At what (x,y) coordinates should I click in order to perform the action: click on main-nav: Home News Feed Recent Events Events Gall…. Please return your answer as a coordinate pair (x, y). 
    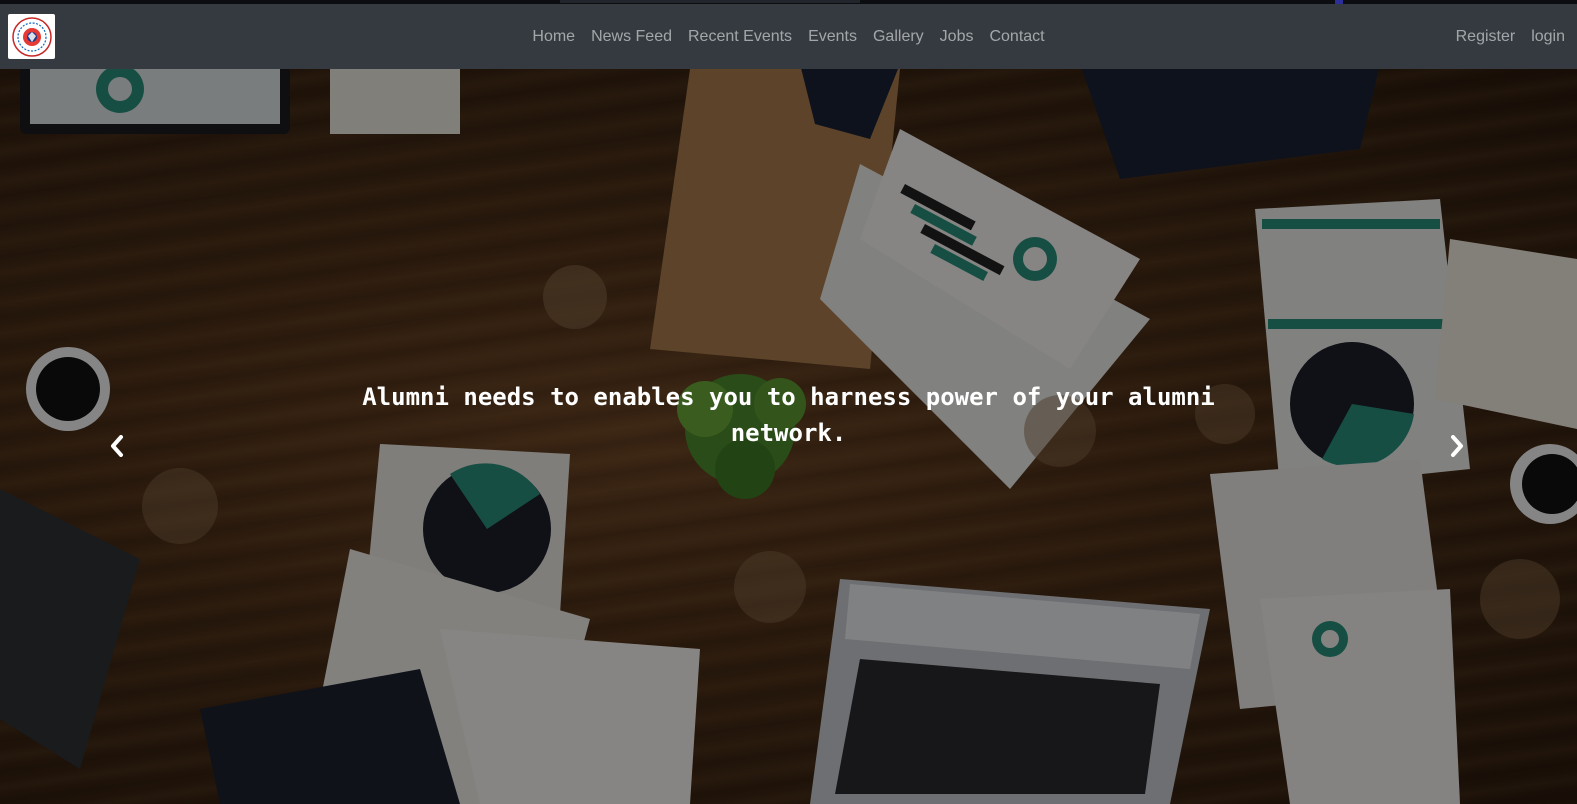
    Looking at the image, I should click on (788, 36).